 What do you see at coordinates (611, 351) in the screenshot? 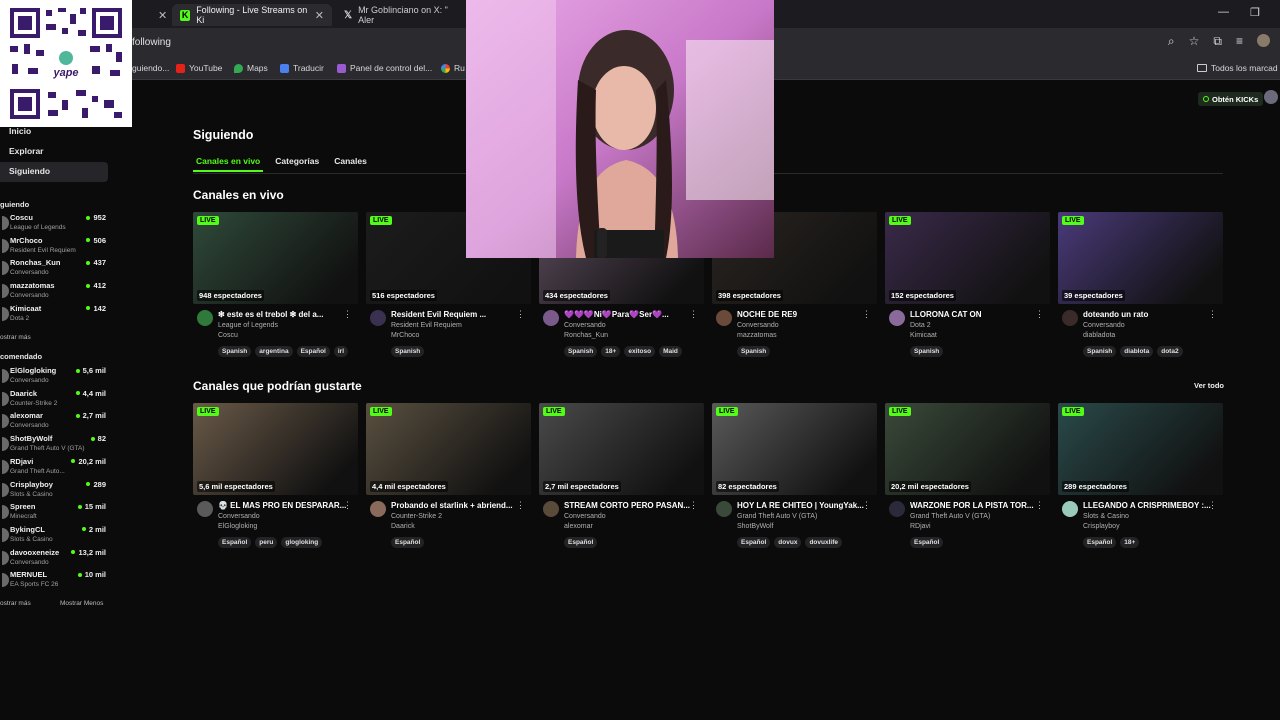
I see `tag-chip: 18+` at bounding box center [611, 351].